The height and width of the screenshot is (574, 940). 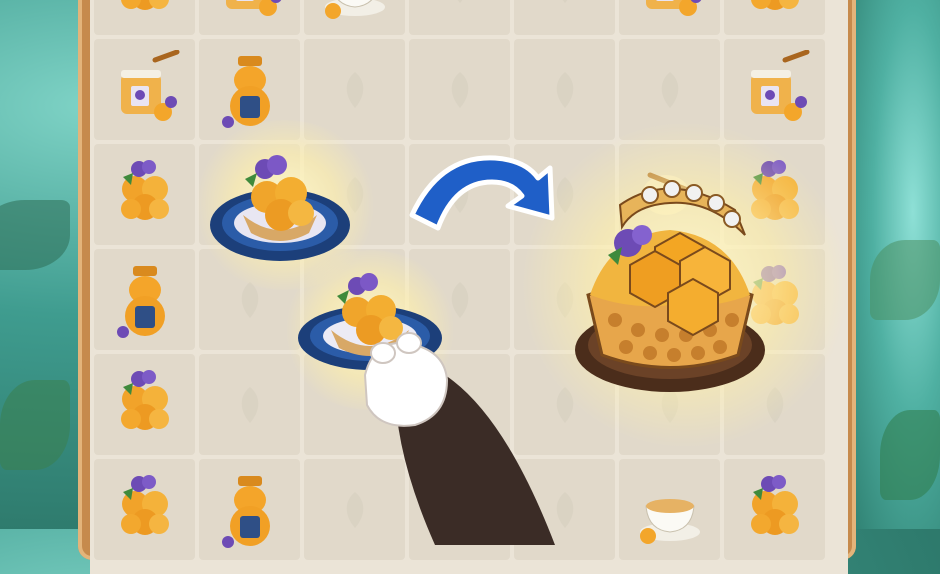 I want to click on honey-tart-plate-icon, so click(x=280, y=207).